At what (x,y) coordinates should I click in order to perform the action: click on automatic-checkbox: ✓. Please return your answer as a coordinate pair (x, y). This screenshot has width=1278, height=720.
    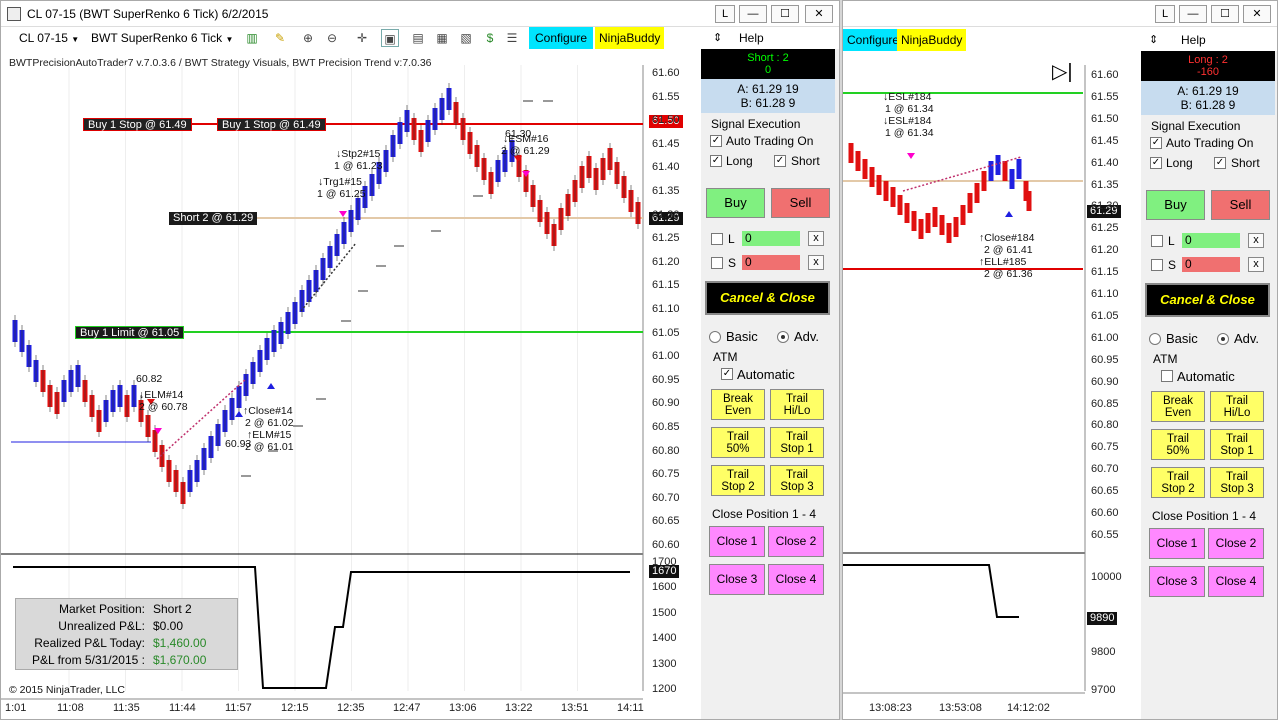
    Looking at the image, I should click on (727, 374).